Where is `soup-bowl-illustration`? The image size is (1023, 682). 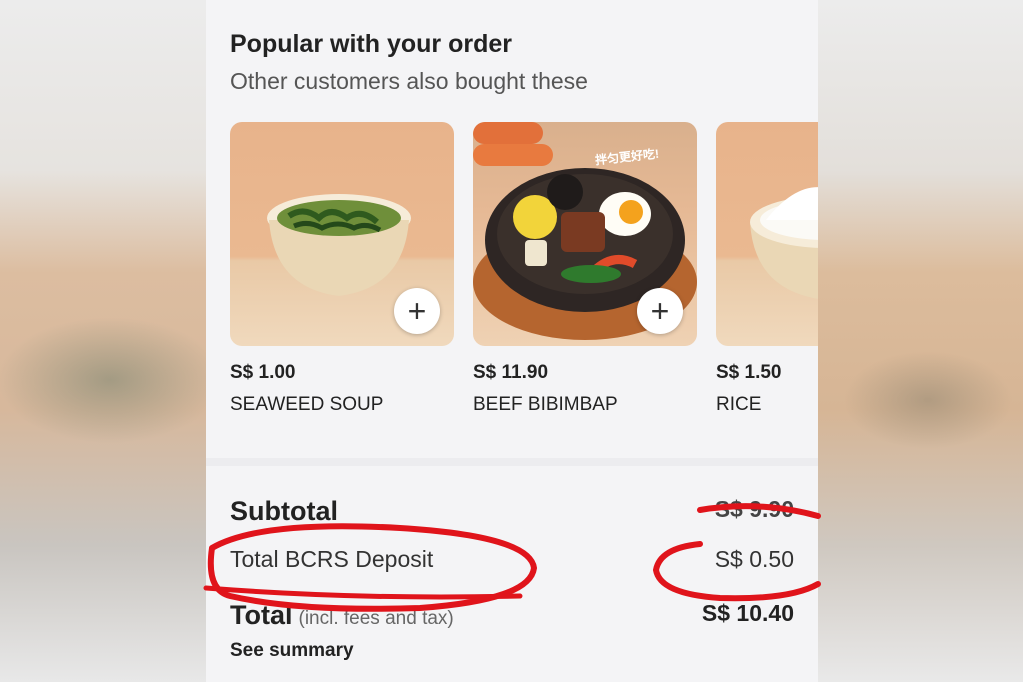
soup-bowl-illustration is located at coordinates (339, 245).